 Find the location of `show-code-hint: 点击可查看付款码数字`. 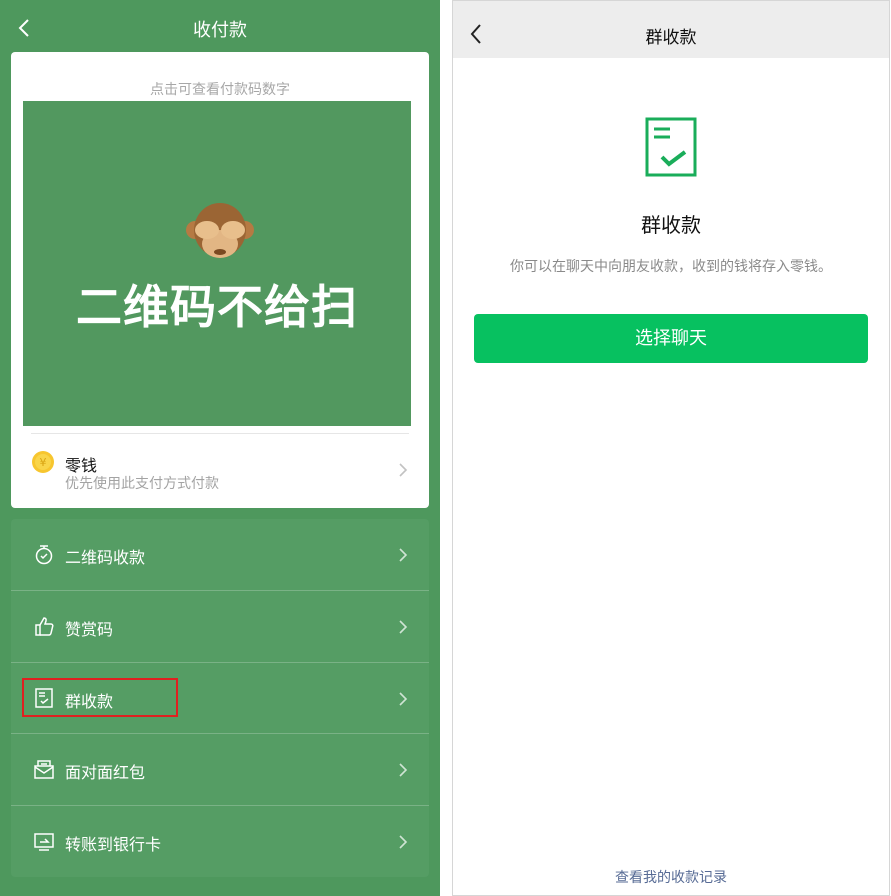

show-code-hint: 点击可查看付款码数字 is located at coordinates (220, 89).